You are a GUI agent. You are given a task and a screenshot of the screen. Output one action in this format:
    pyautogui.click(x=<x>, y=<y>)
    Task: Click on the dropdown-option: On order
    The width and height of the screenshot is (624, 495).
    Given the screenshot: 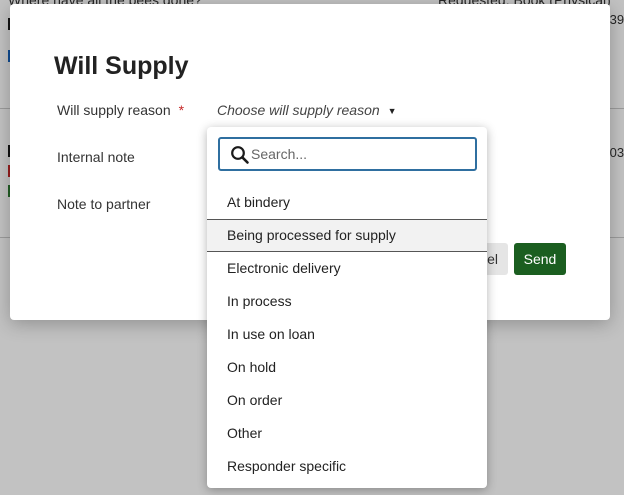 What is the action you would take?
    pyautogui.click(x=347, y=400)
    